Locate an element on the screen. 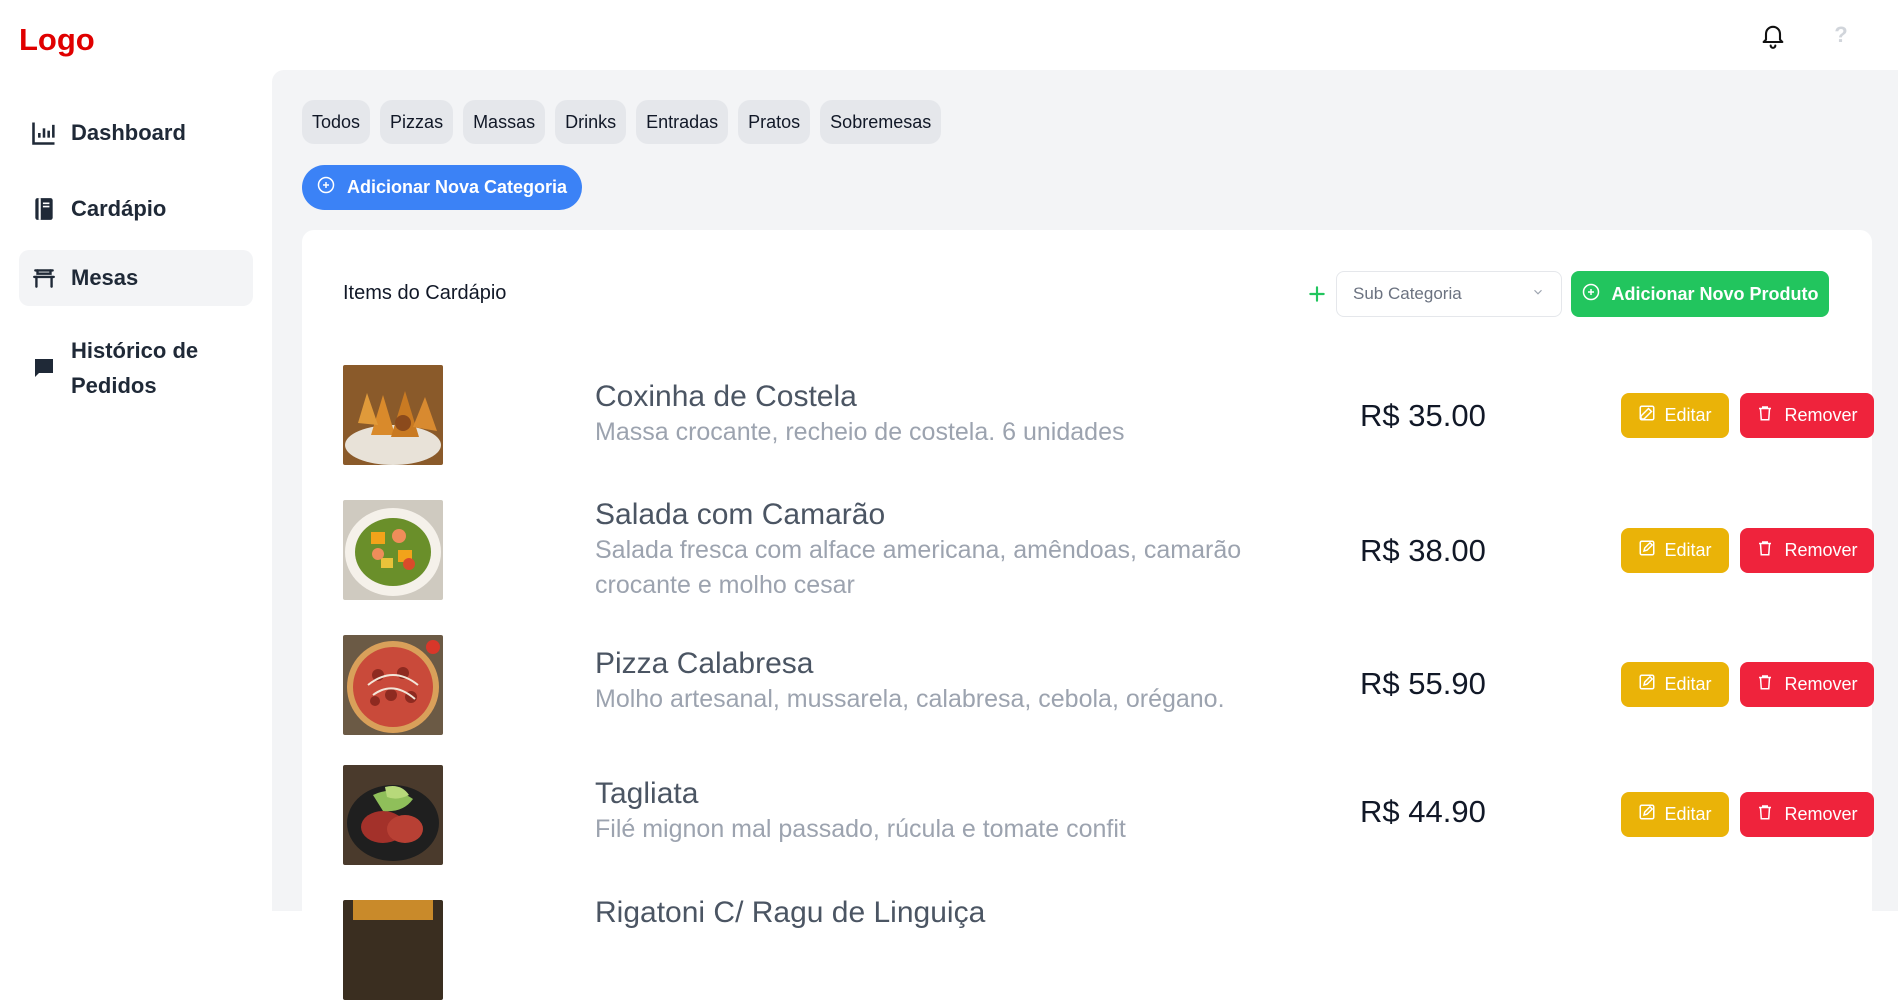 The image size is (1898, 1000). sidebar-item-mesas: Mesas is located at coordinates (136, 278).